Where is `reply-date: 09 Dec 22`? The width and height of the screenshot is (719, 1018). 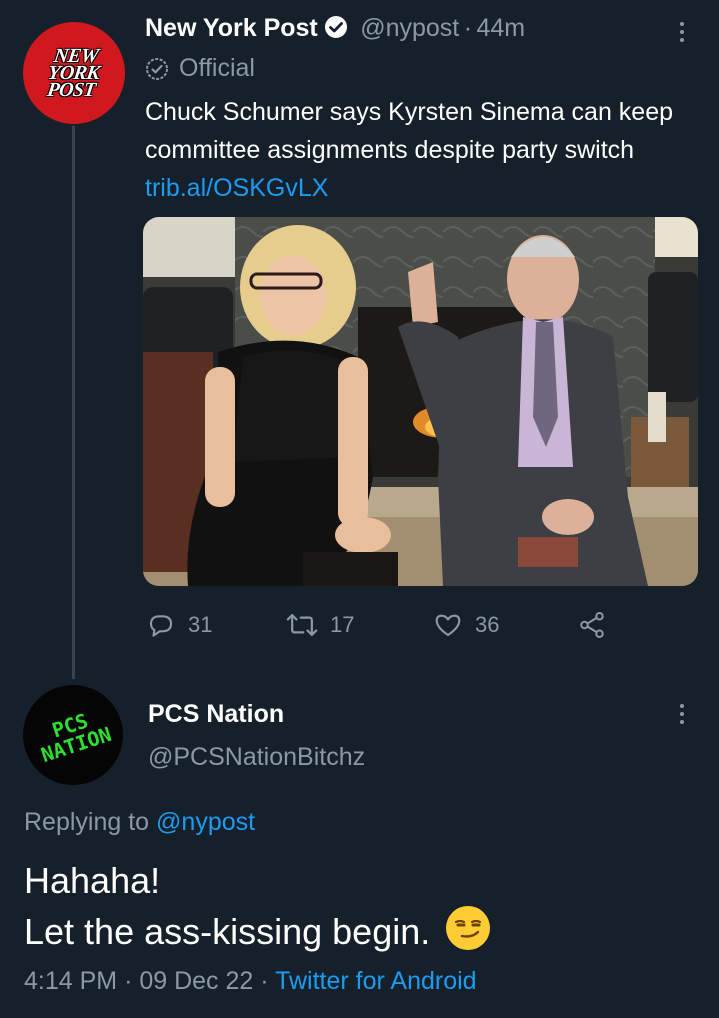 reply-date: 09 Dec 22 is located at coordinates (196, 981).